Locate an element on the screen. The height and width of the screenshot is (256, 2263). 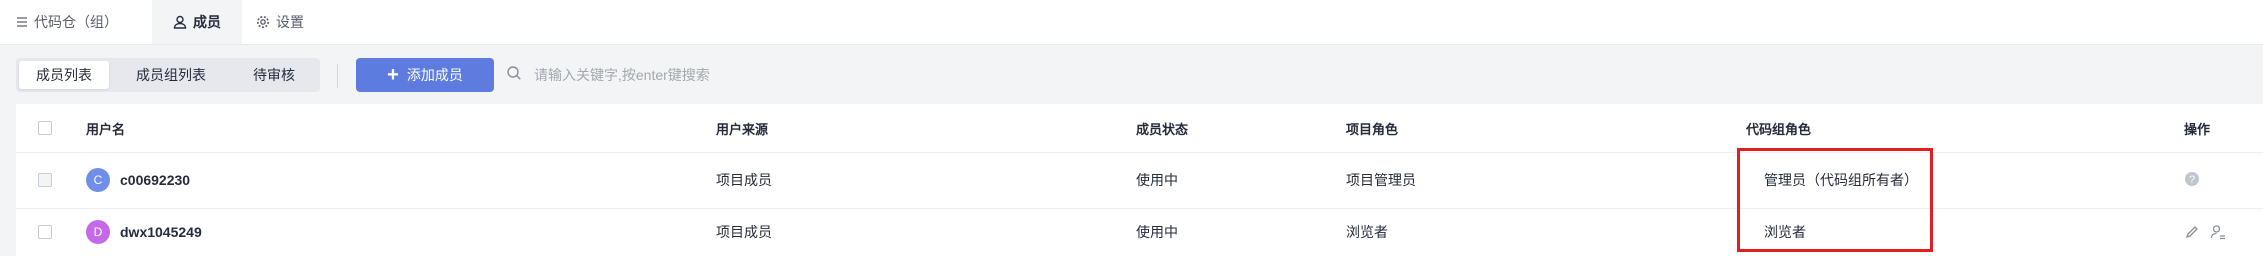
repo-role: 管理员（代码组所有者） is located at coordinates (1841, 180).